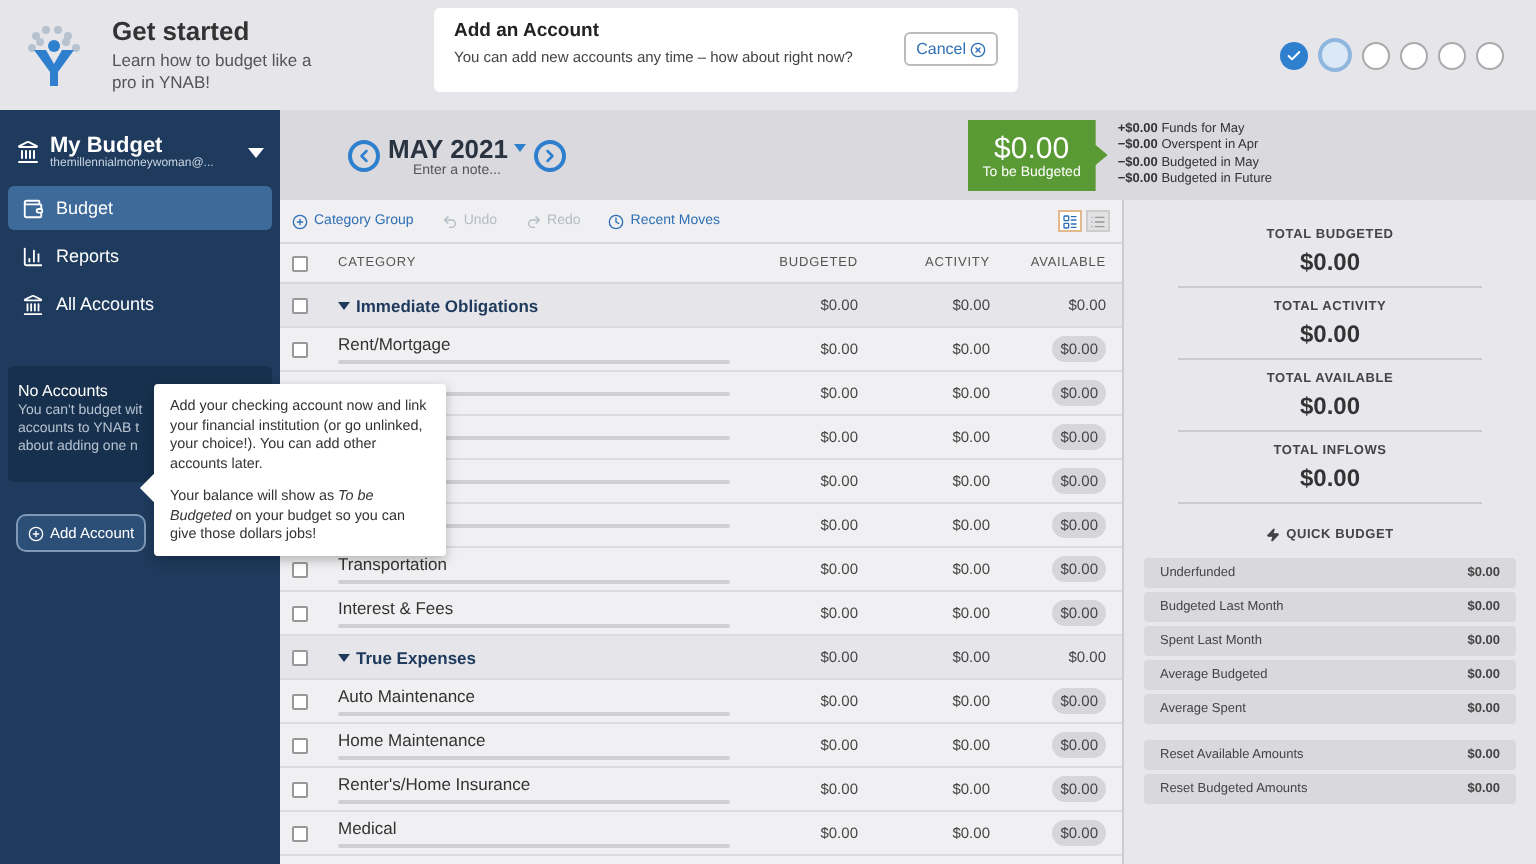 The image size is (1536, 864). I want to click on banner-title: Add an Account, so click(527, 30).